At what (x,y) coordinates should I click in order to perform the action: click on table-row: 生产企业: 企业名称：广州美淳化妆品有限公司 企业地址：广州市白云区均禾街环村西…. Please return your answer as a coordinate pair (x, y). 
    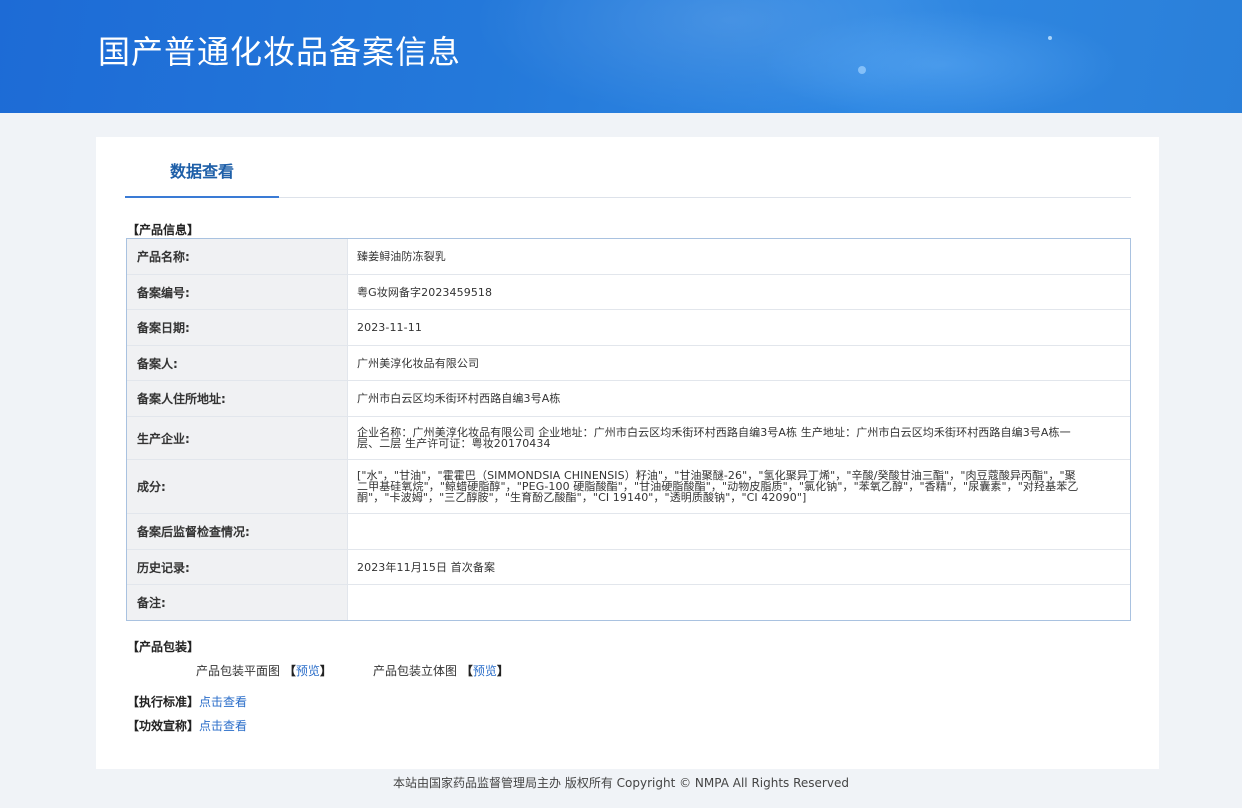
    Looking at the image, I should click on (628, 438).